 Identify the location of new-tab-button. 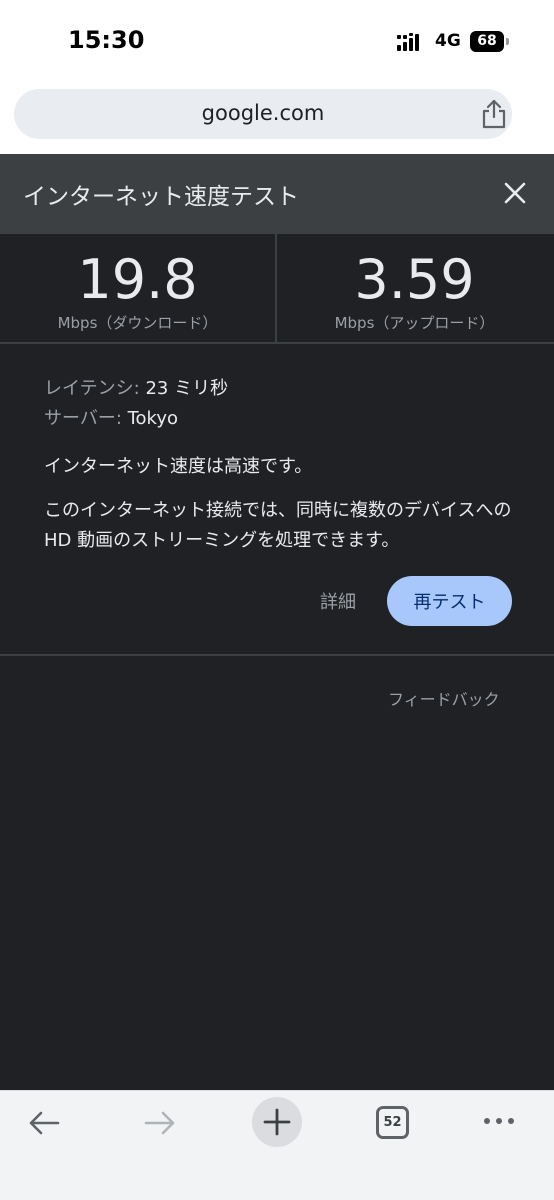
(277, 1122).